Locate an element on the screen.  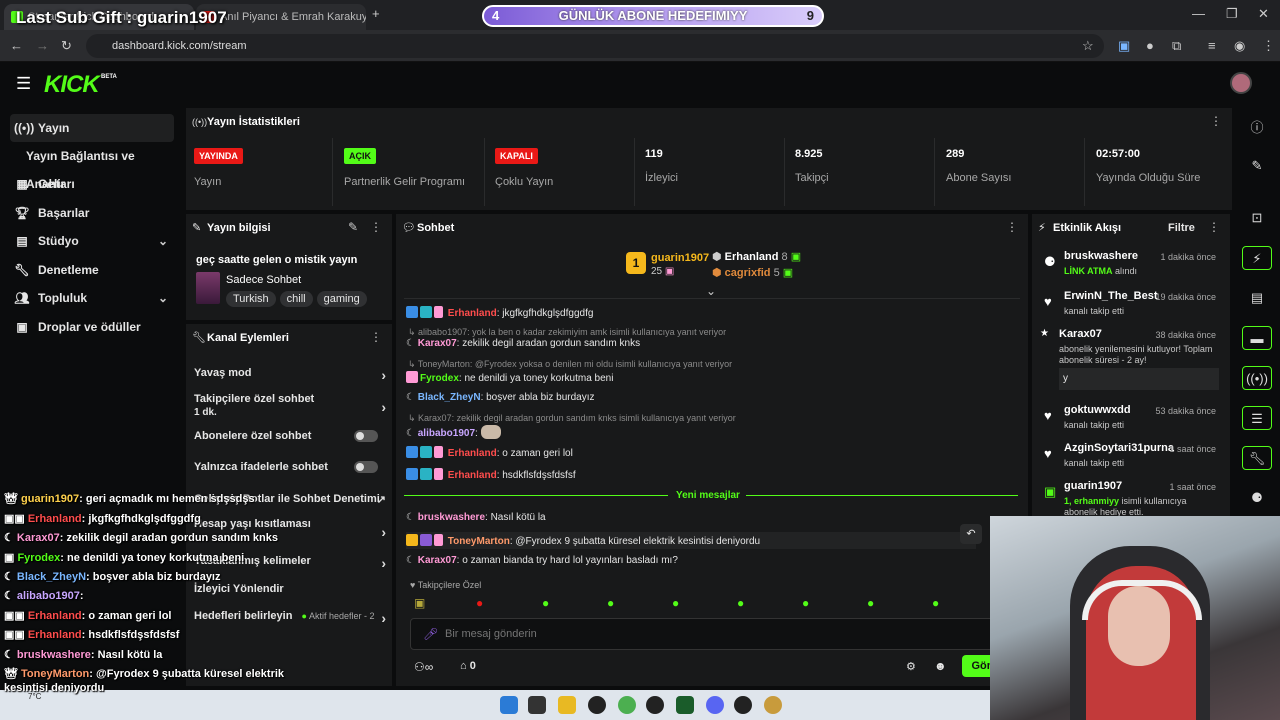
windows-start-icon is located at coordinates (509, 705).